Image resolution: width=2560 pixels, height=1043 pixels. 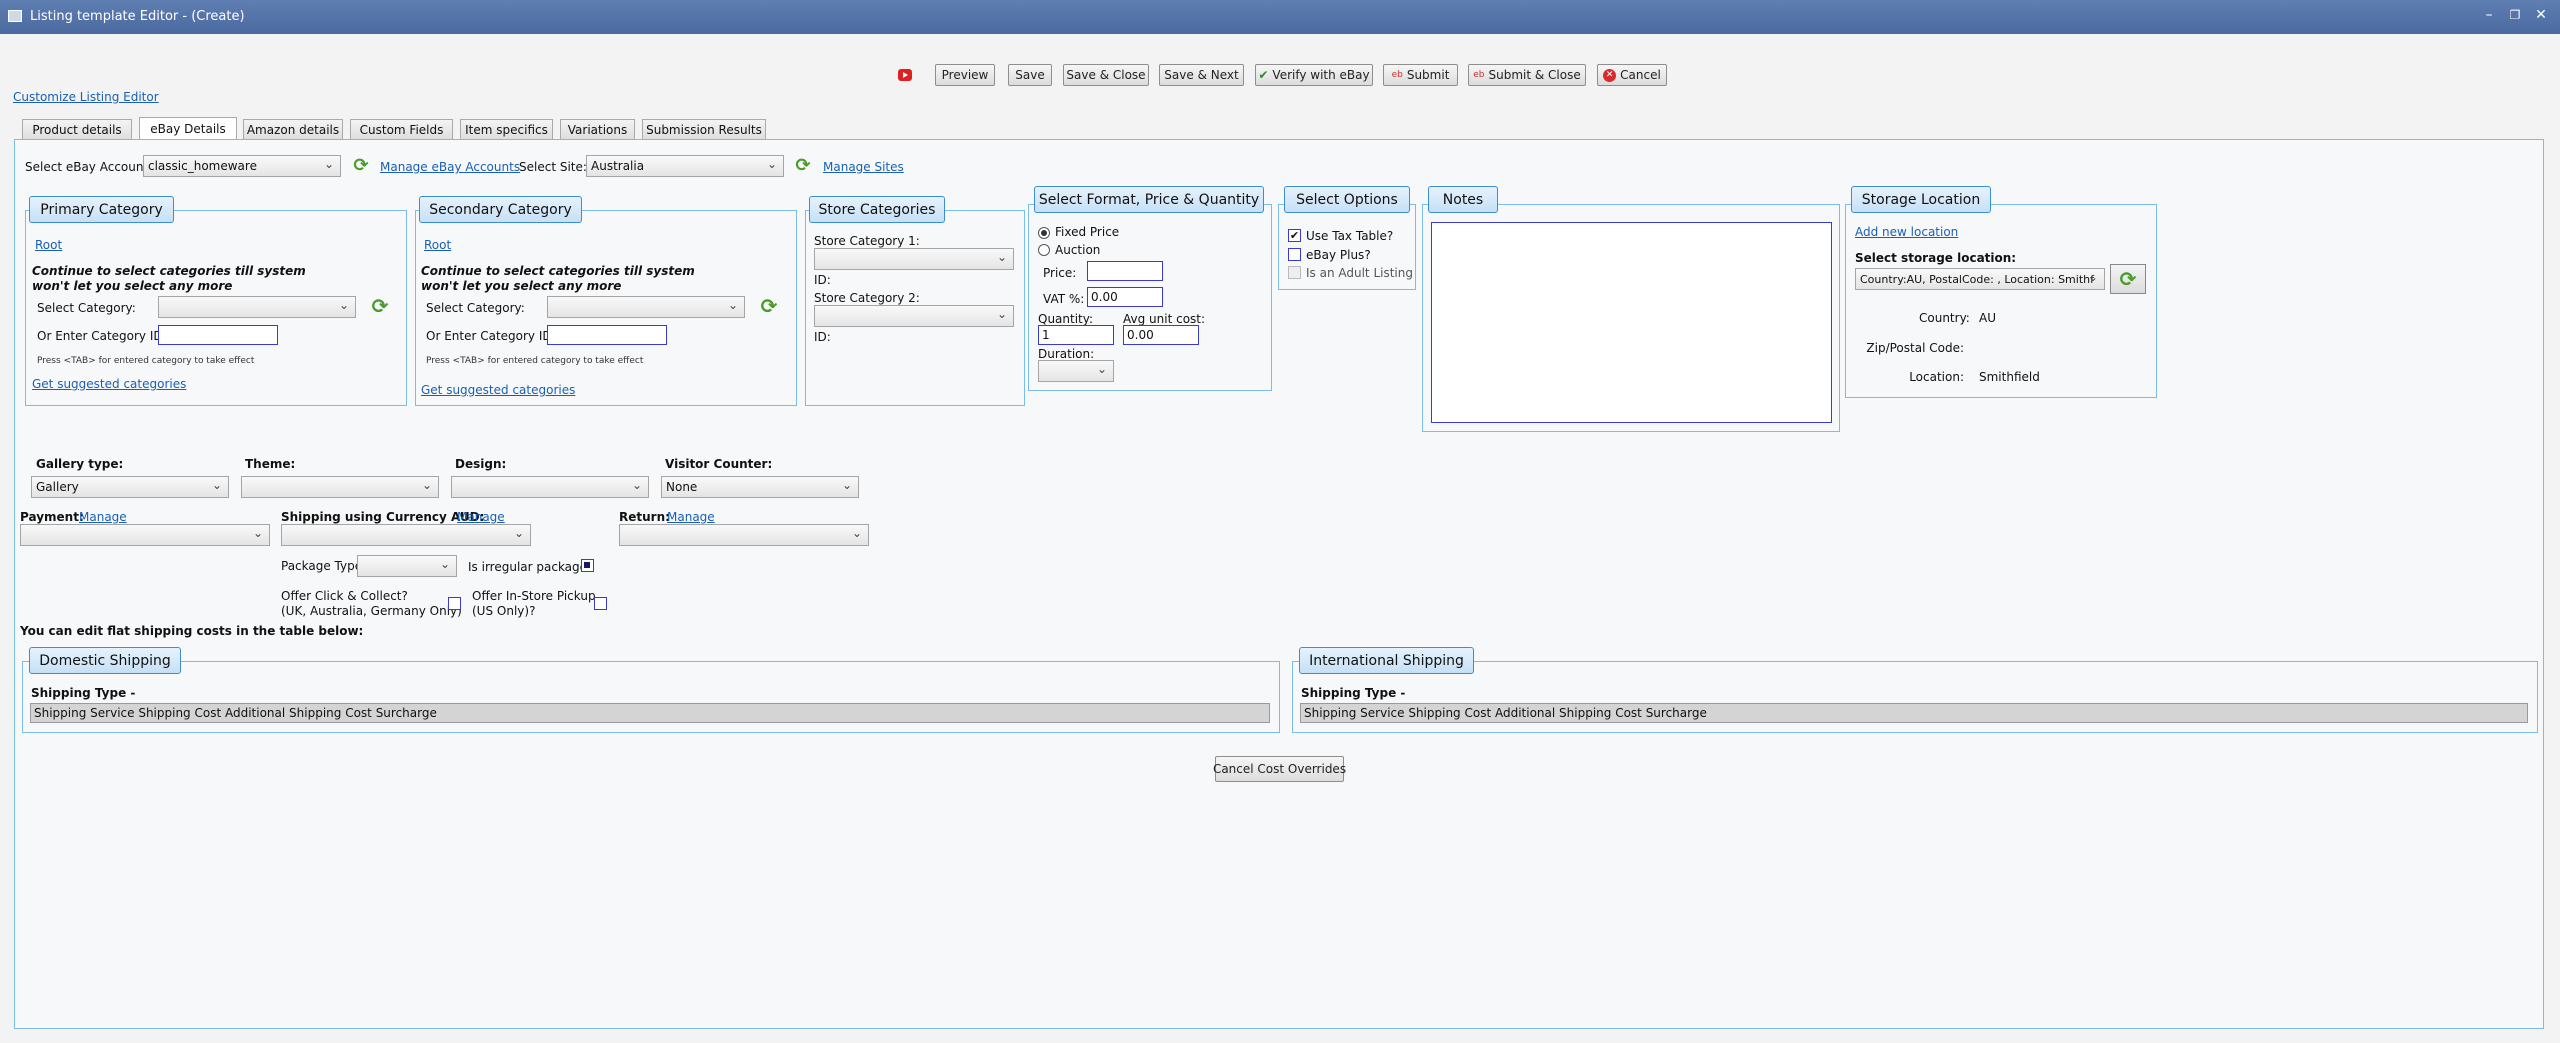 What do you see at coordinates (1610, 75) in the screenshot?
I see `cancel-icon: ✕` at bounding box center [1610, 75].